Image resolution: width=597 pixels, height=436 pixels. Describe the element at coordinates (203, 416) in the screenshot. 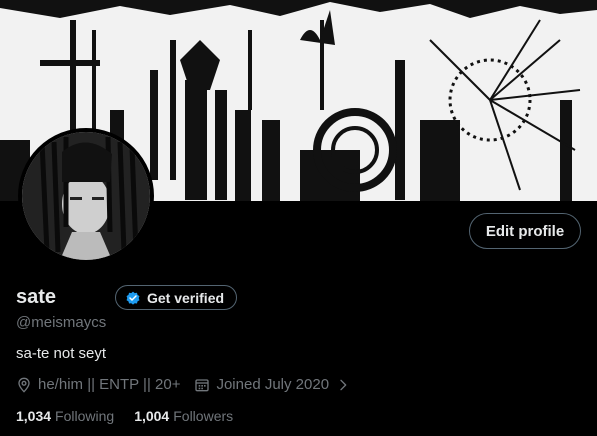

I see `followers-label: Followers` at that location.